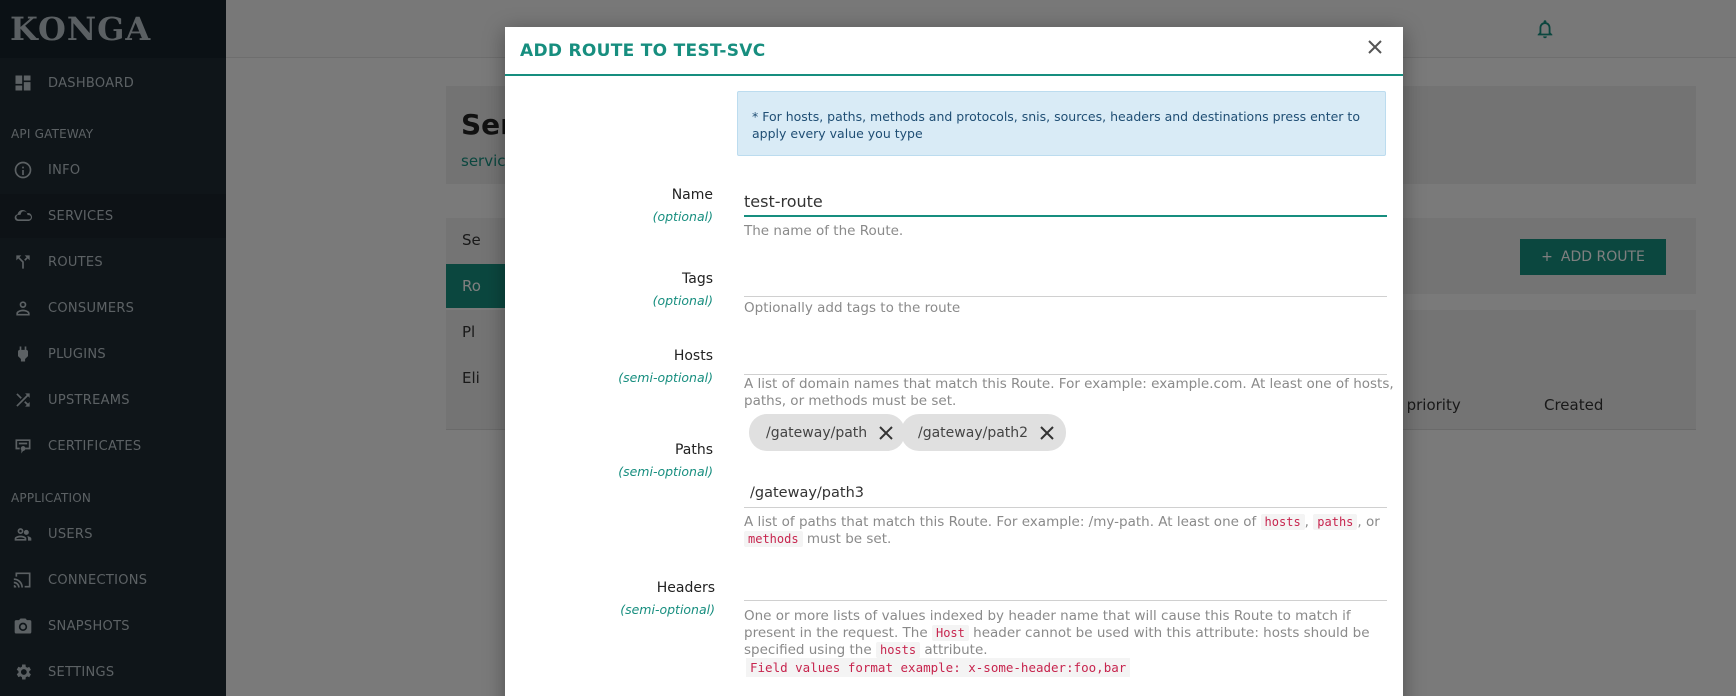  Describe the element at coordinates (682, 216) in the screenshot. I see `name-optional-hint: (optional)` at that location.